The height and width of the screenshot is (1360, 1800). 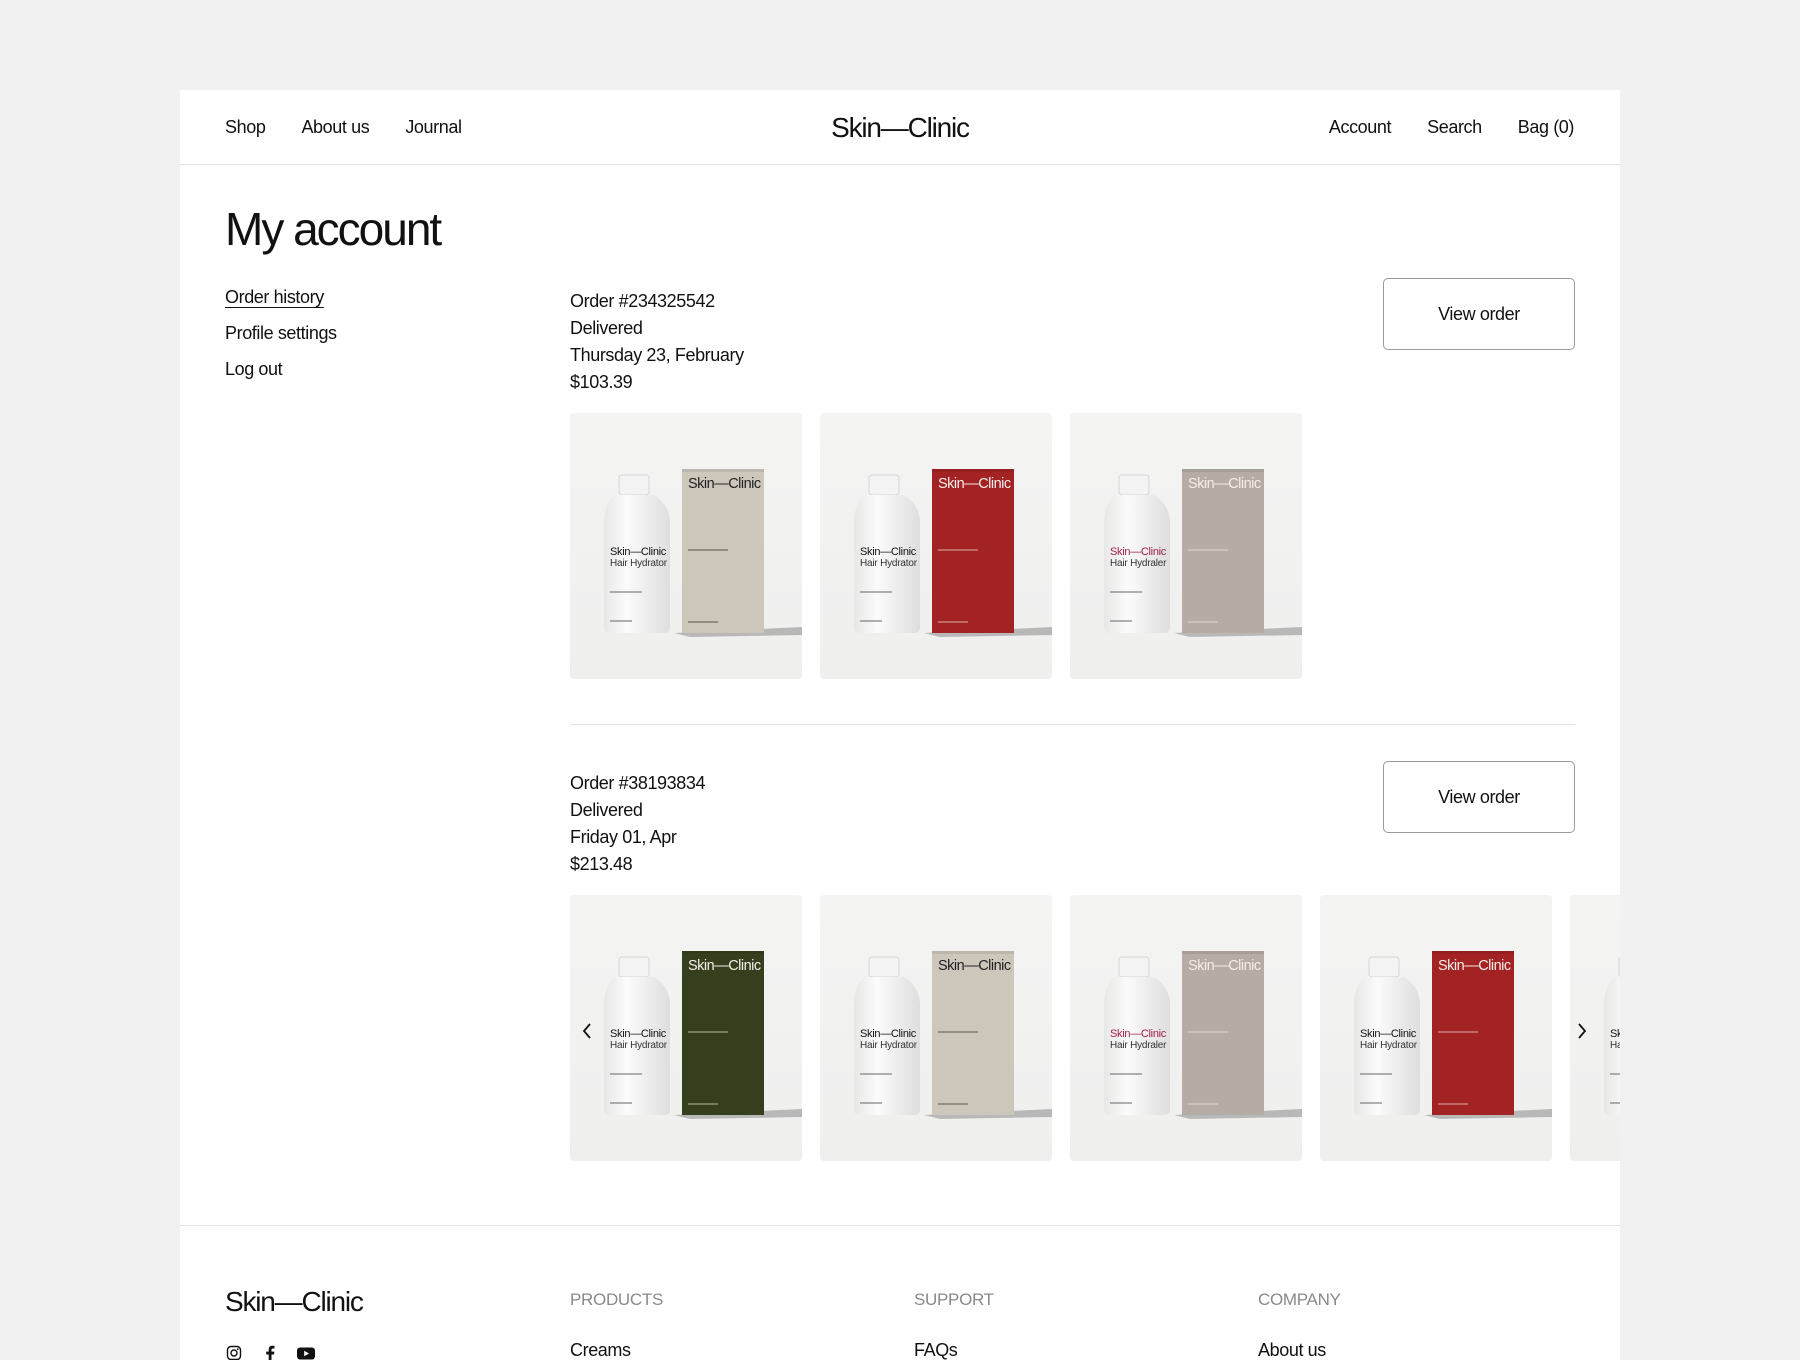 What do you see at coordinates (234, 1352) in the screenshot?
I see `instagram-icon` at bounding box center [234, 1352].